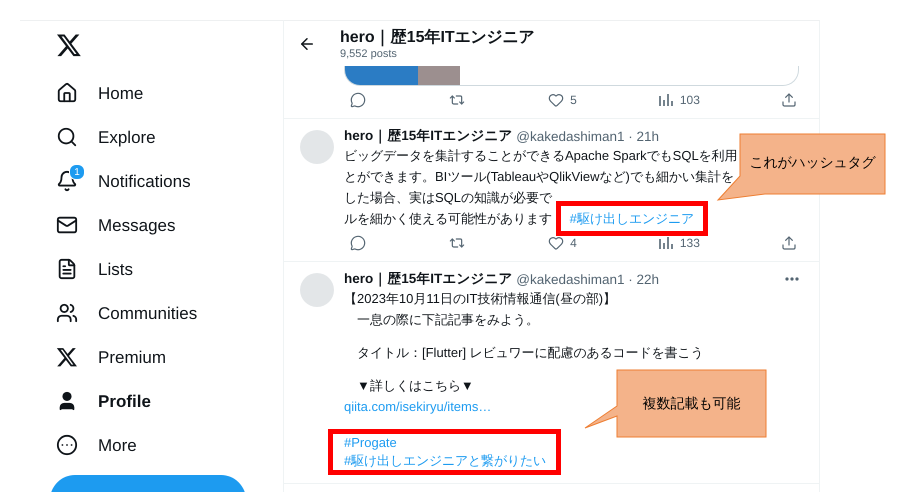 This screenshot has height=492, width=916. Describe the element at coordinates (588, 136) in the screenshot. I see `post-meta: @kakedashiman1 · 21h` at that location.